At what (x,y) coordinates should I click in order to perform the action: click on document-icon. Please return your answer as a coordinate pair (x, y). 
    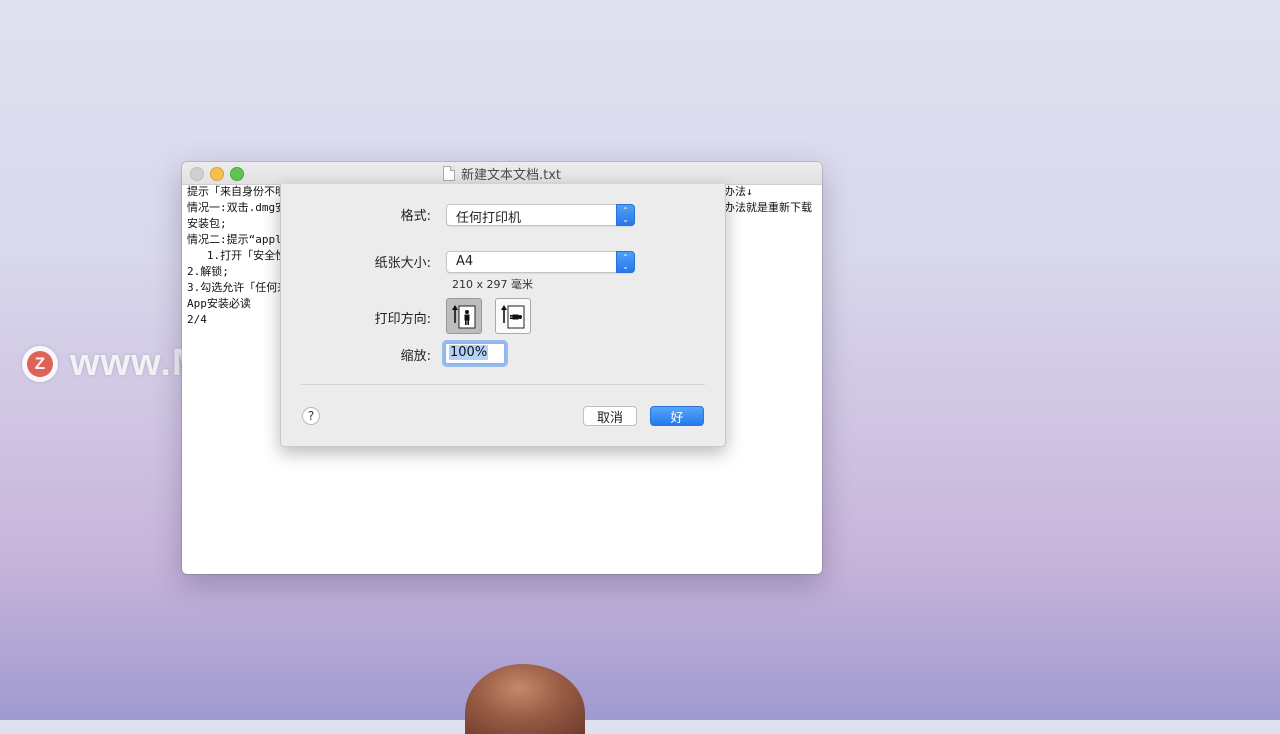
    Looking at the image, I should click on (448, 173).